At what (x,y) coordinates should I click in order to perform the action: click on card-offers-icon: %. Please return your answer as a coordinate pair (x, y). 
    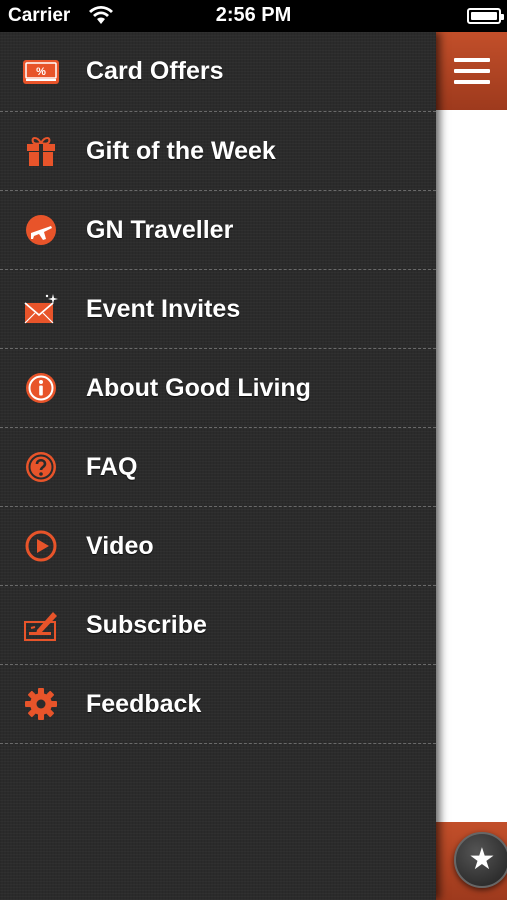
    Looking at the image, I should click on (41, 72).